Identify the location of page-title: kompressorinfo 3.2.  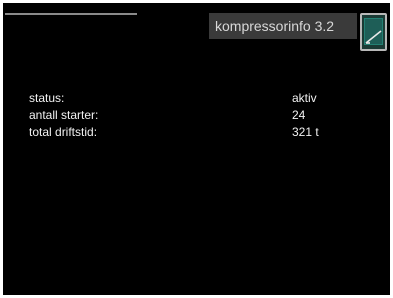
(283, 26).